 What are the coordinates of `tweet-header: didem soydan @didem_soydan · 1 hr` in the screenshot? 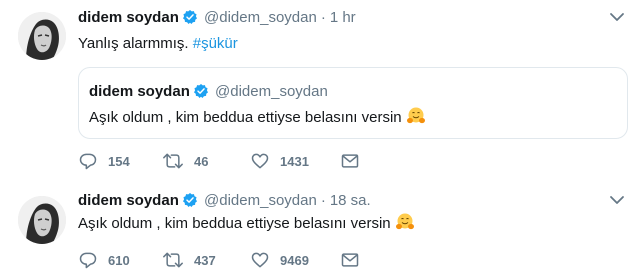 It's located at (217, 18).